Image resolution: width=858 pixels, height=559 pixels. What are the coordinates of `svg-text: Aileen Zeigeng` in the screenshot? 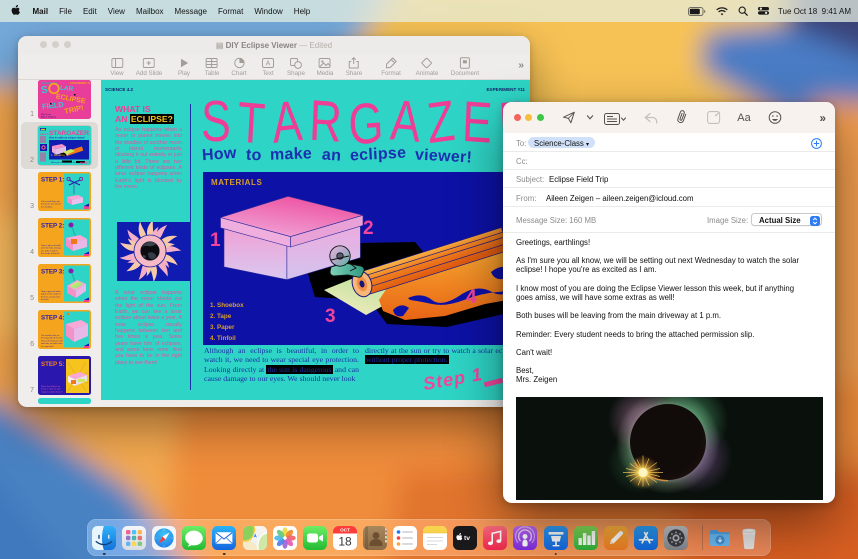 It's located at (48, 117).